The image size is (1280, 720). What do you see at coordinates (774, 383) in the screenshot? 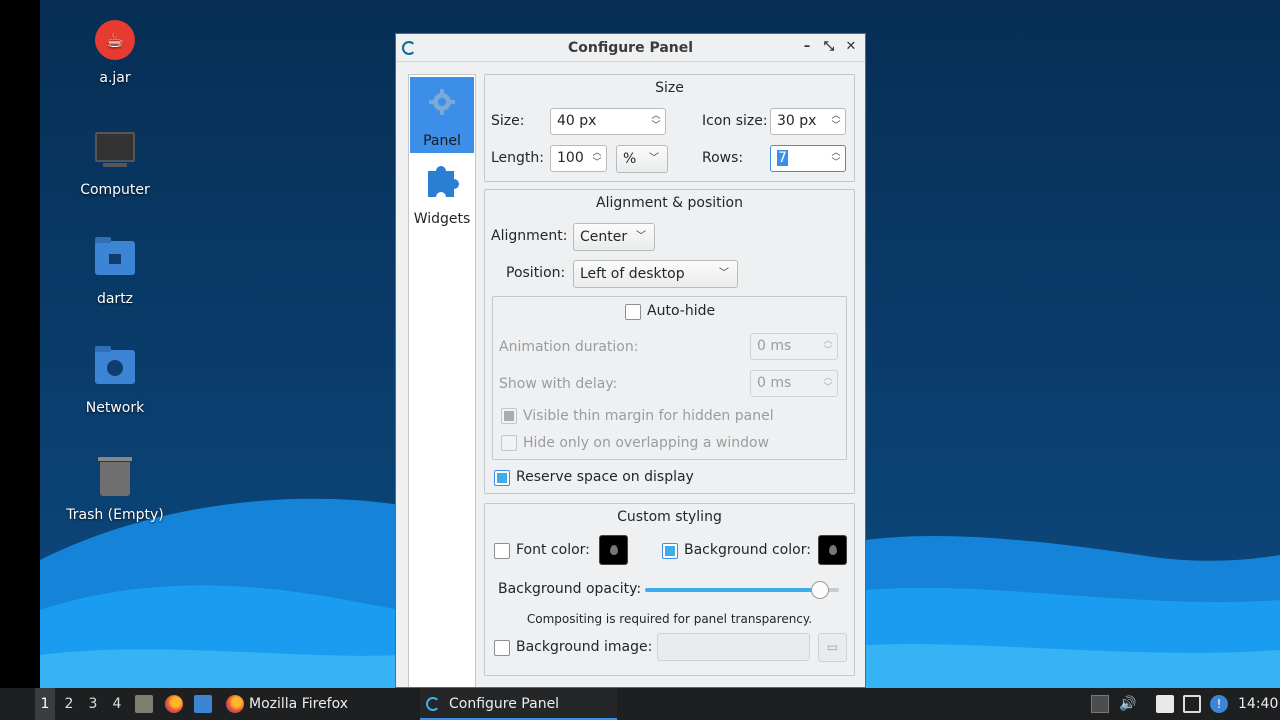
I see `show-delay-value: 0 ms` at bounding box center [774, 383].